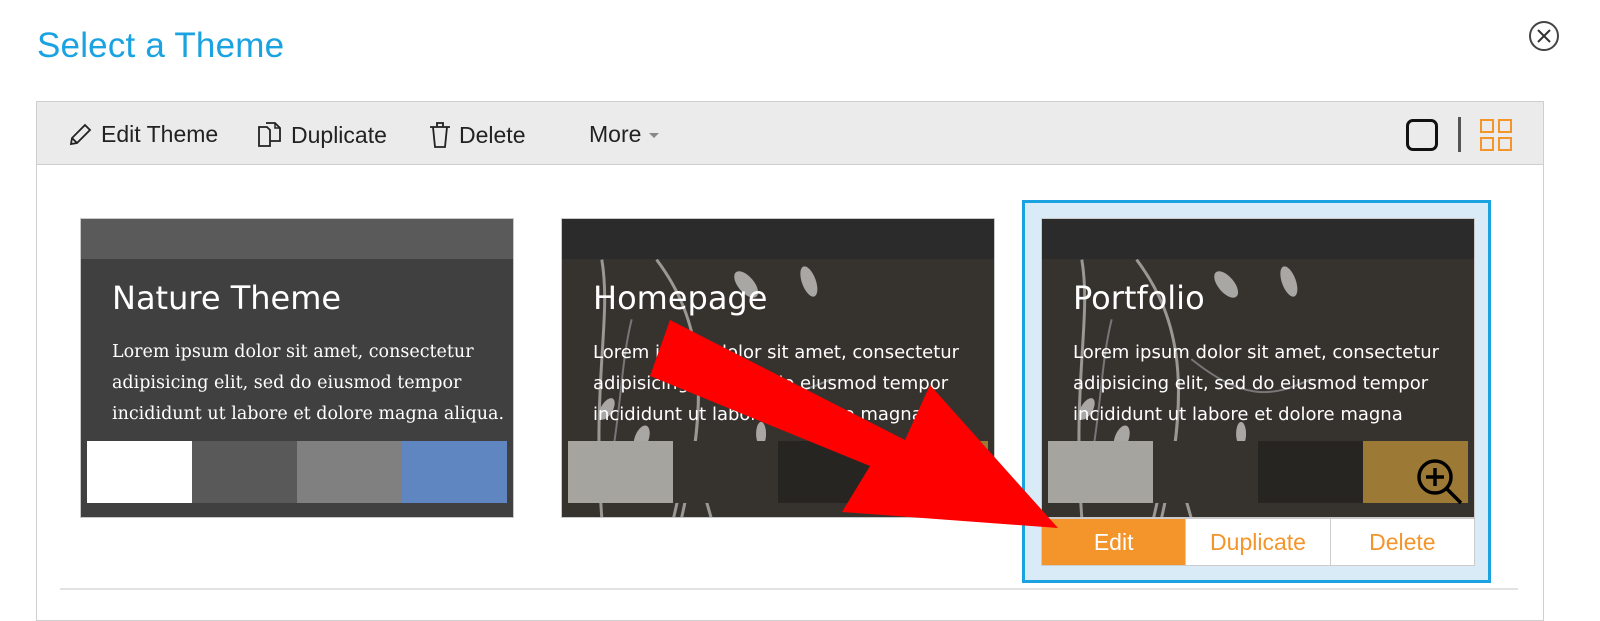 The height and width of the screenshot is (621, 1600). I want to click on delete-button: Delete, so click(477, 135).